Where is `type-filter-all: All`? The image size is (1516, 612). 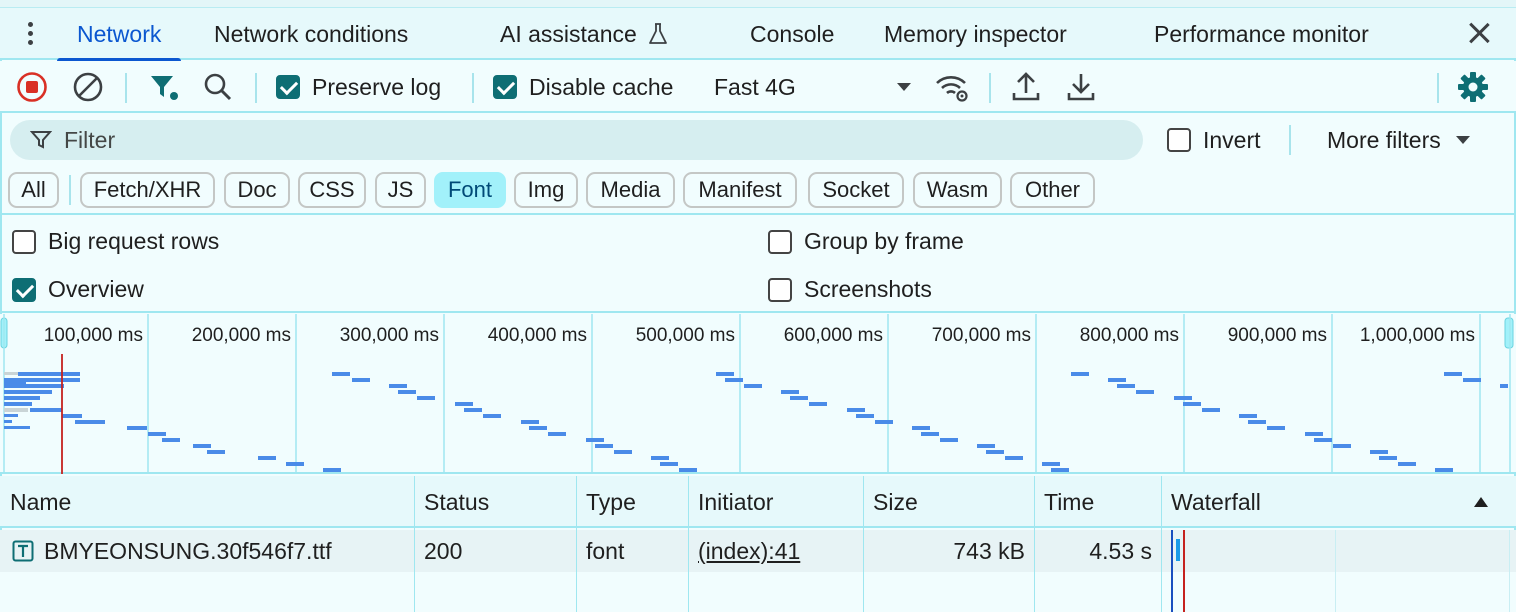 type-filter-all: All is located at coordinates (33, 190).